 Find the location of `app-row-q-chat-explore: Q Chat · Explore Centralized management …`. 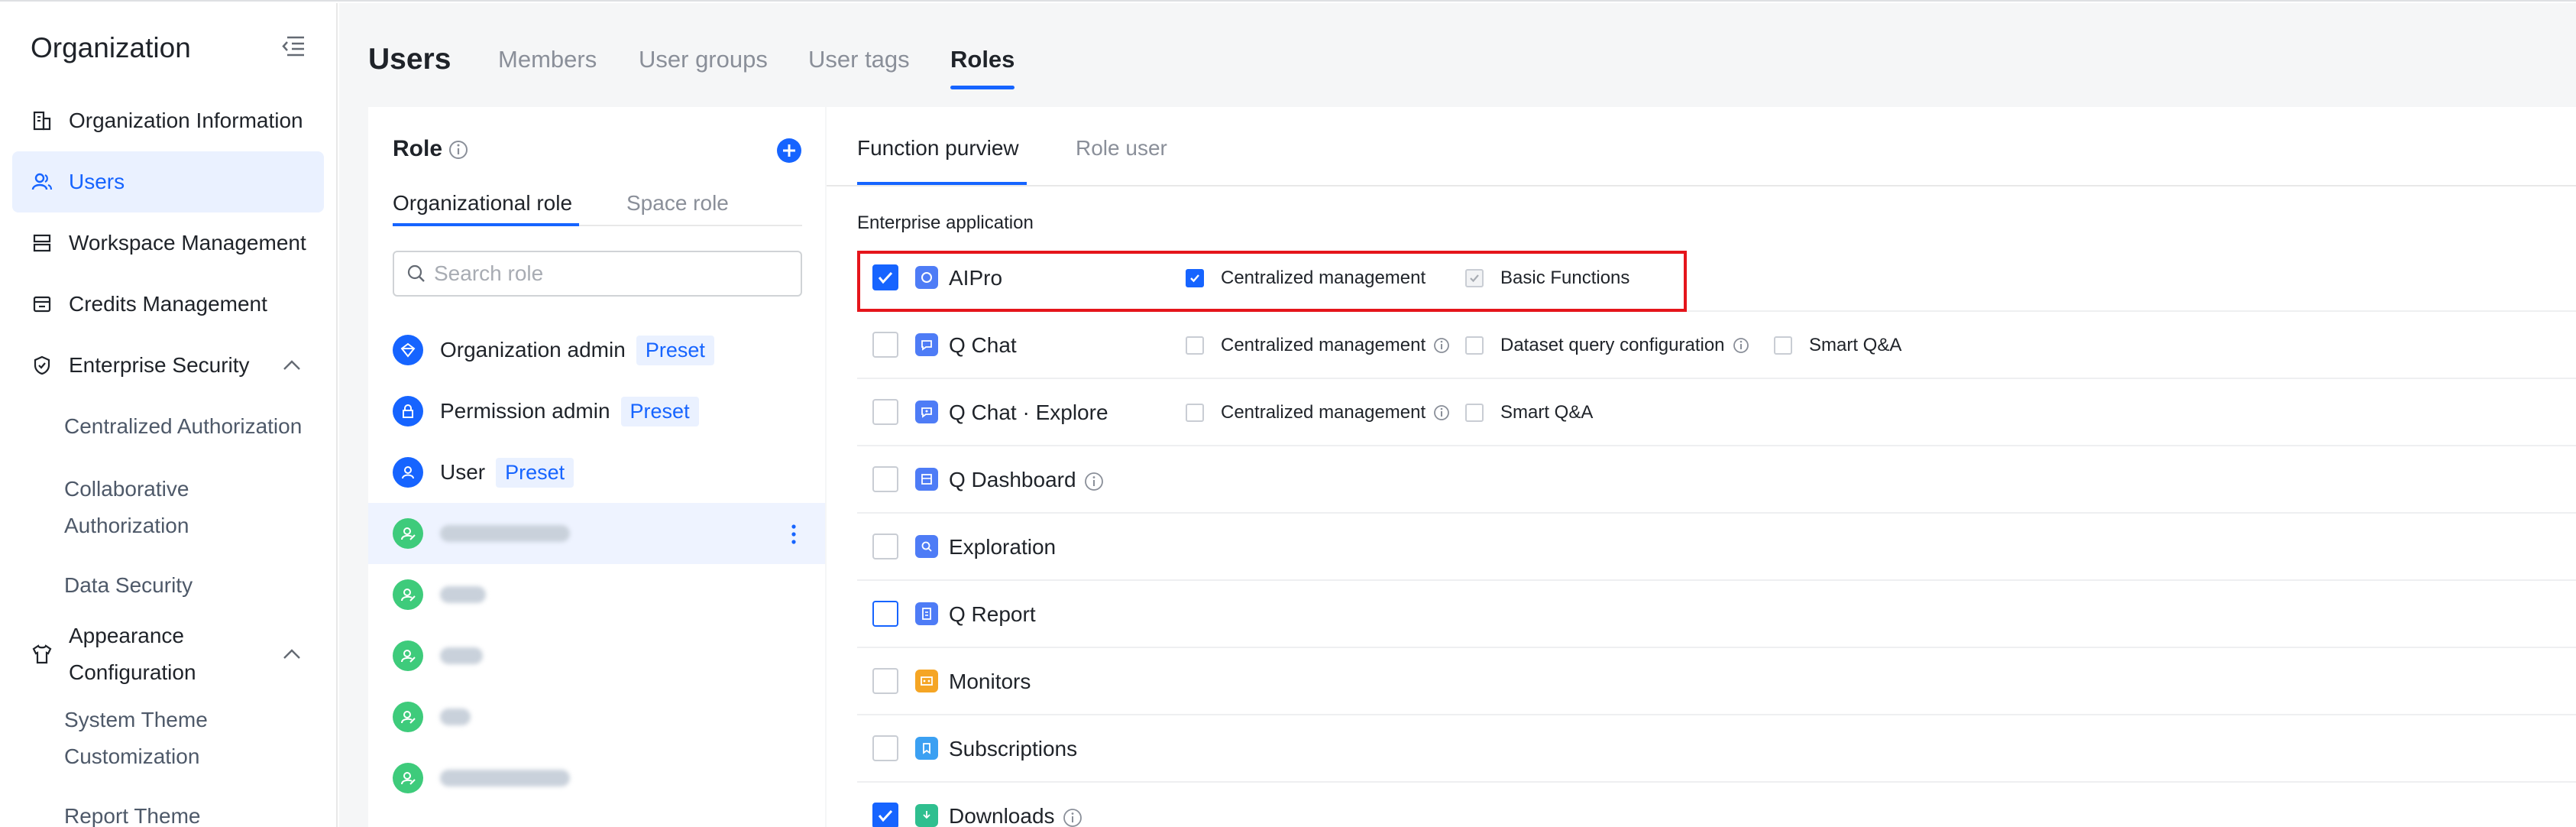

app-row-q-chat-explore: Q Chat · Explore Centralized management … is located at coordinates (1716, 413).